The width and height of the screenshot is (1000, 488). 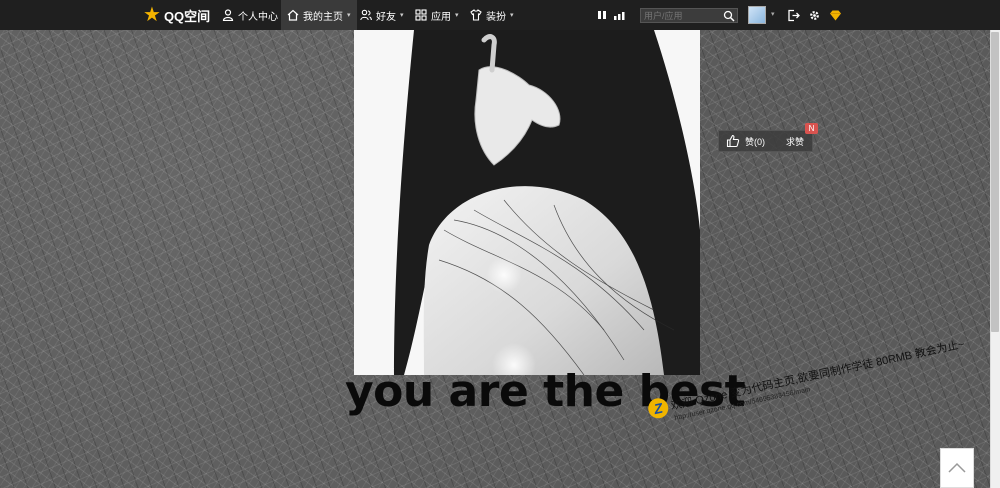 I want to click on search-box, so click(x=689, y=15).